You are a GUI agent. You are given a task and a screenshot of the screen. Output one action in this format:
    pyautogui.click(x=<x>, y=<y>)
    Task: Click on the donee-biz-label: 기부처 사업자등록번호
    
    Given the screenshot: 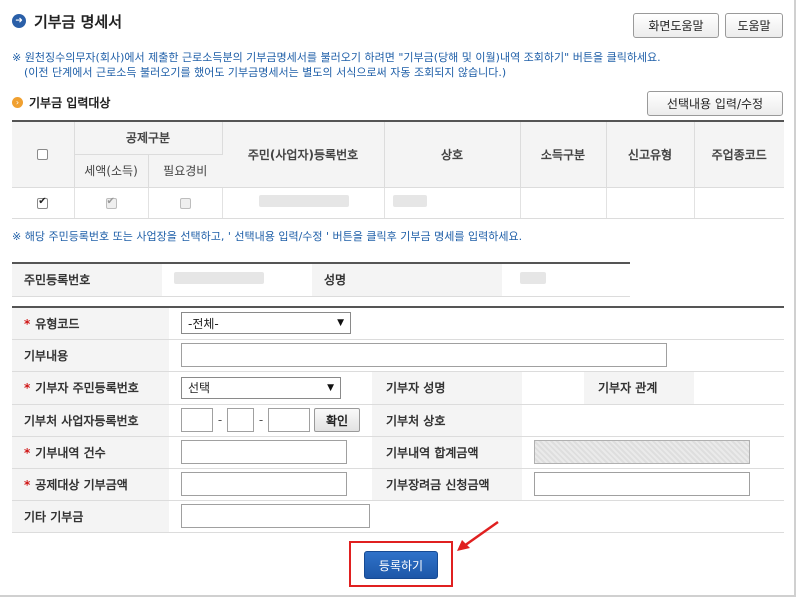 What is the action you would take?
    pyautogui.click(x=90, y=420)
    